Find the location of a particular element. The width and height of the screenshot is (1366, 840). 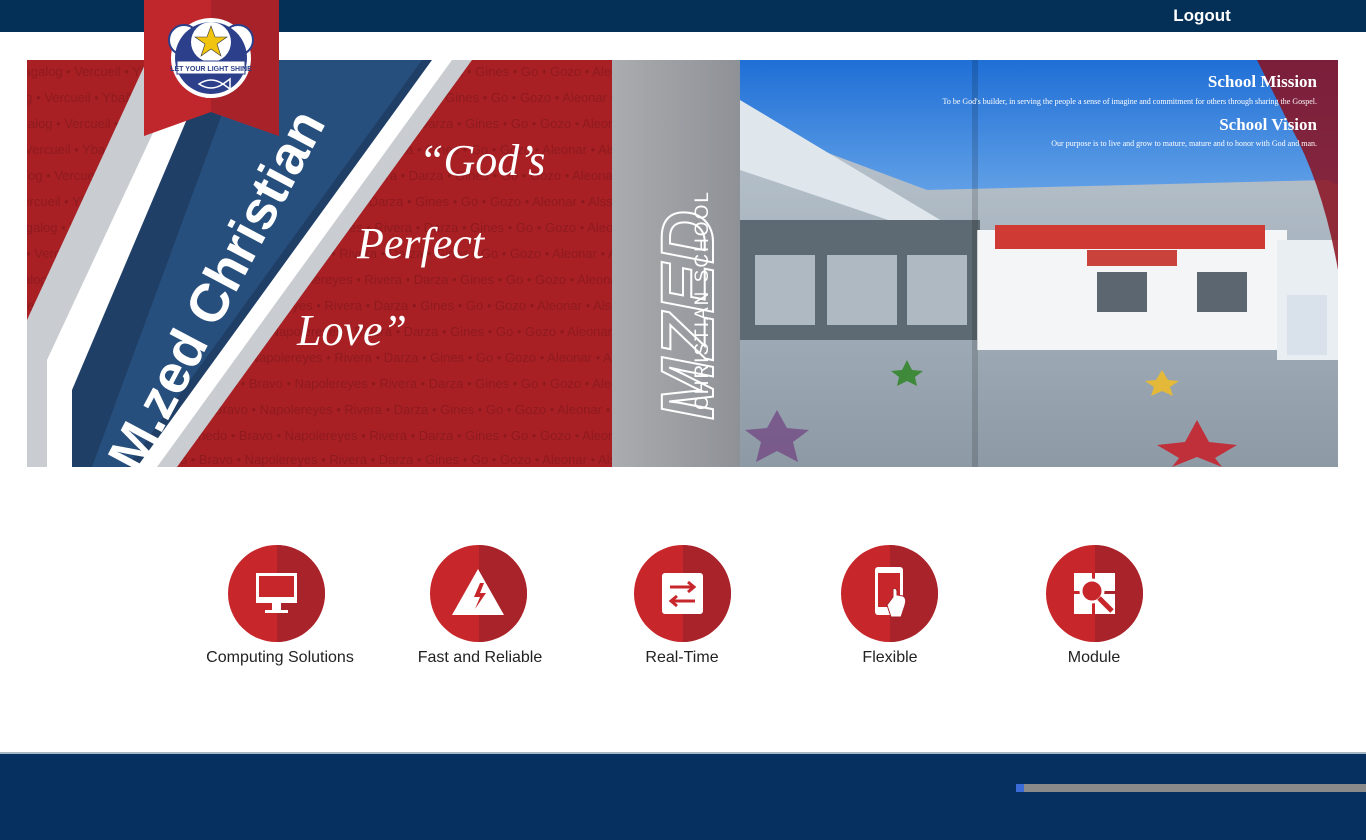

feature-computing-solutions: Computing Solutions is located at coordinates (280, 610).